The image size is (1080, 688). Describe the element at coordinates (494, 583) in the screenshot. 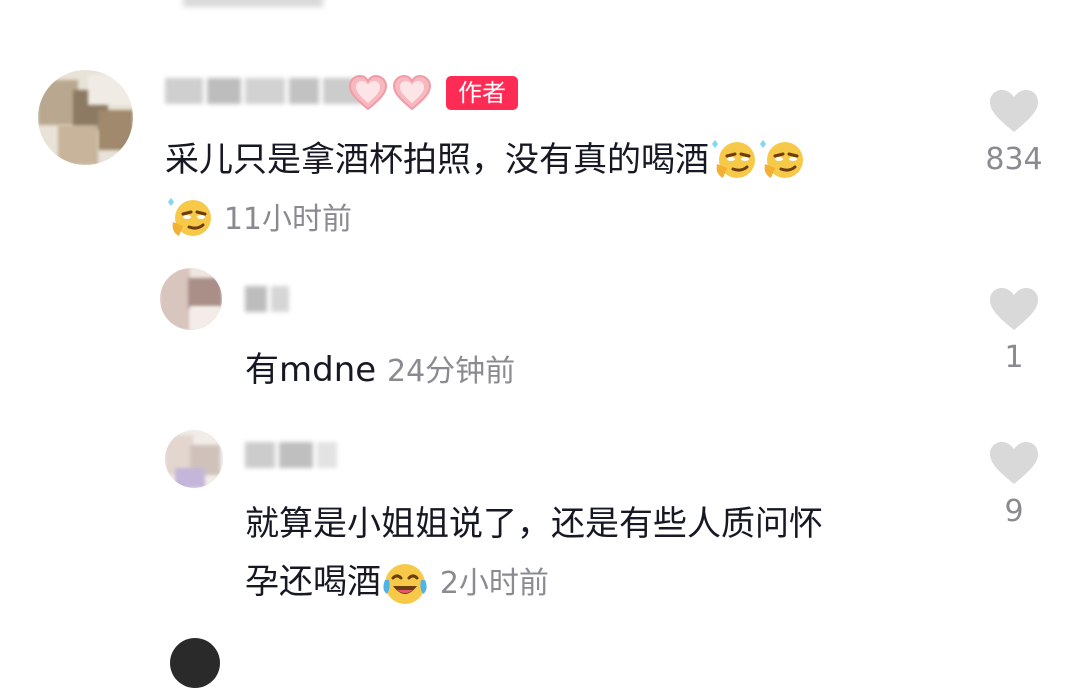

I see `comment-timestamp: 2小时前` at that location.